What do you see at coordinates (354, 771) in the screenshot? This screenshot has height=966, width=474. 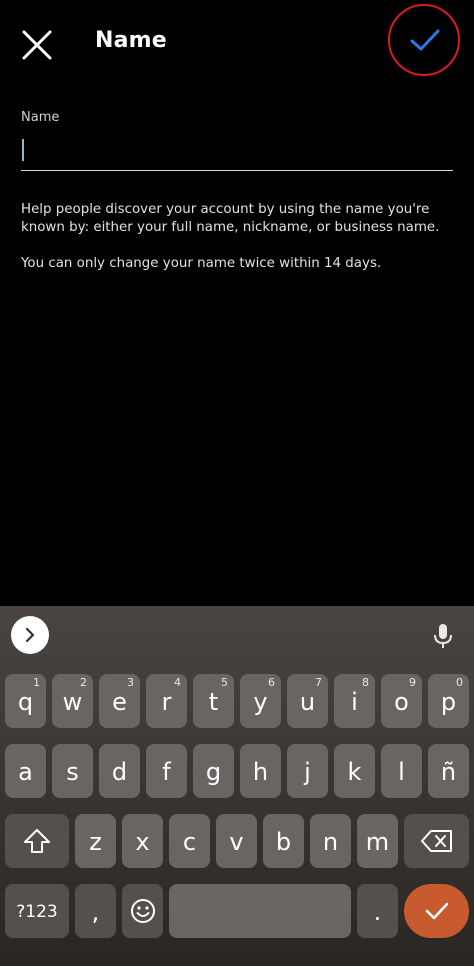 I see `key-k: k` at bounding box center [354, 771].